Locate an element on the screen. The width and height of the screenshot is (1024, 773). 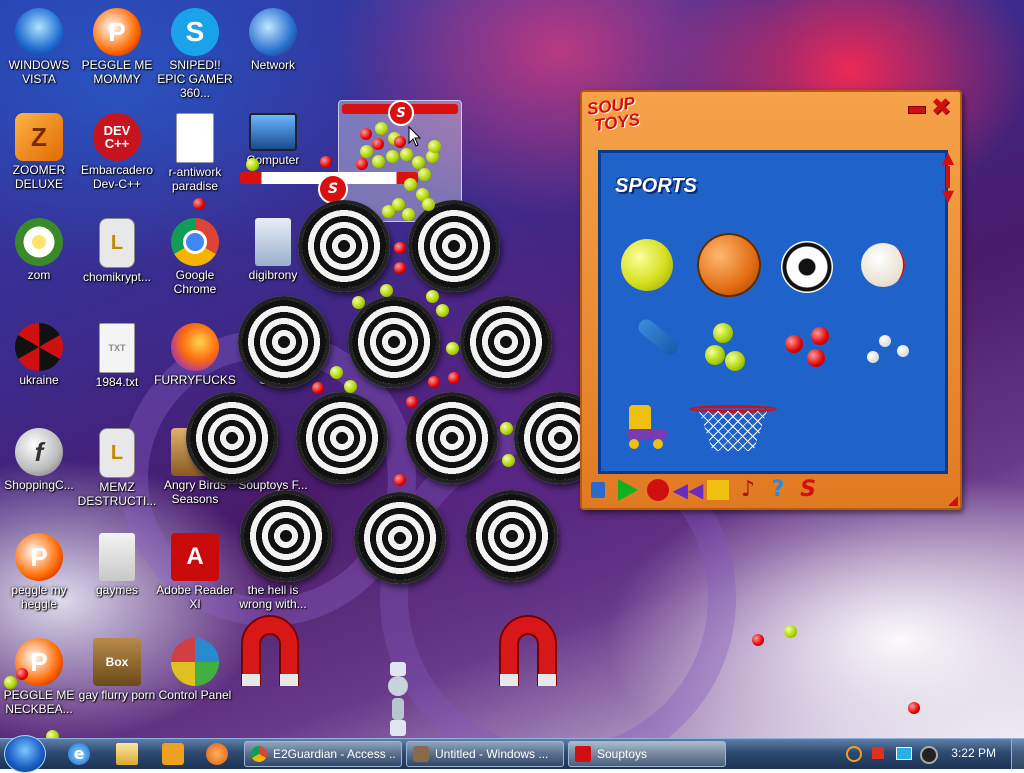
flag-icon is located at coordinates (878, 753).